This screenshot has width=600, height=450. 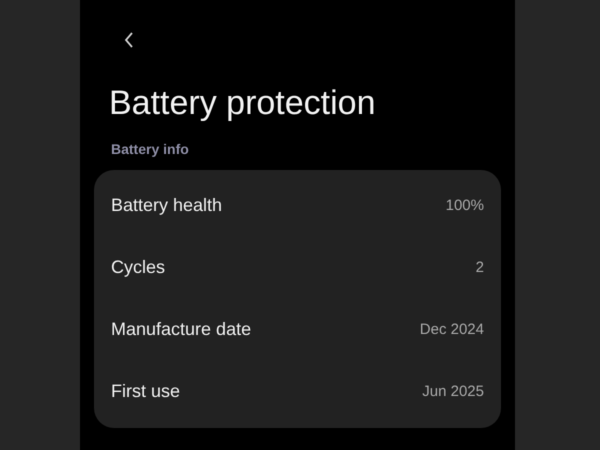 I want to click on info-label: Manufacture date, so click(x=181, y=329).